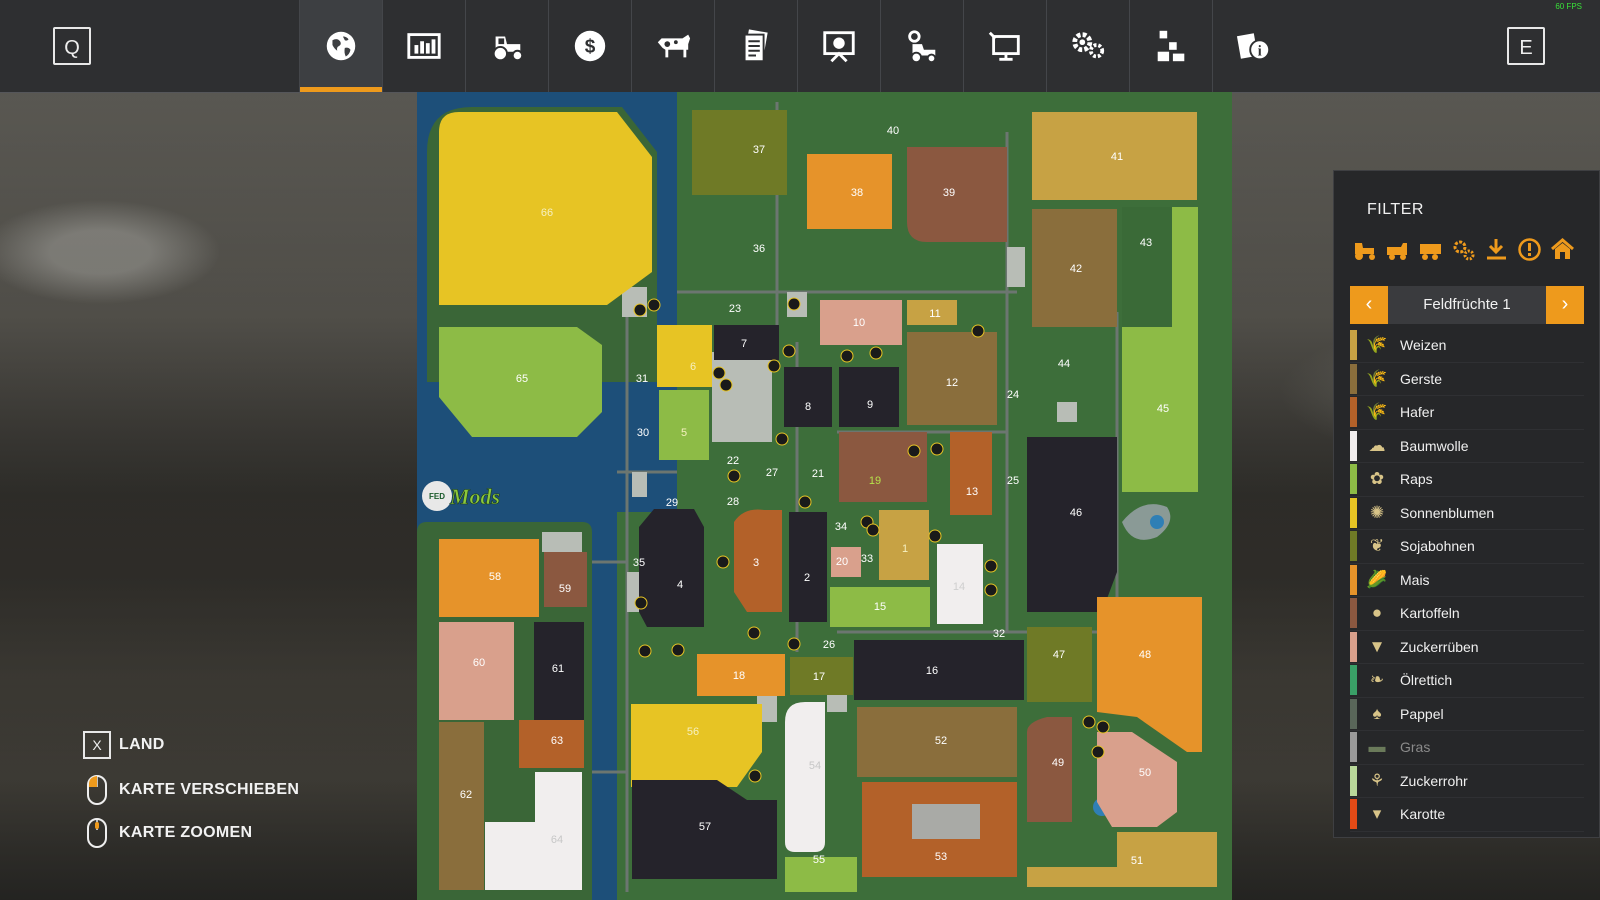 This screenshot has width=1600, height=900. Describe the element at coordinates (547, 213) in the screenshot. I see `svg-text: 66` at that location.